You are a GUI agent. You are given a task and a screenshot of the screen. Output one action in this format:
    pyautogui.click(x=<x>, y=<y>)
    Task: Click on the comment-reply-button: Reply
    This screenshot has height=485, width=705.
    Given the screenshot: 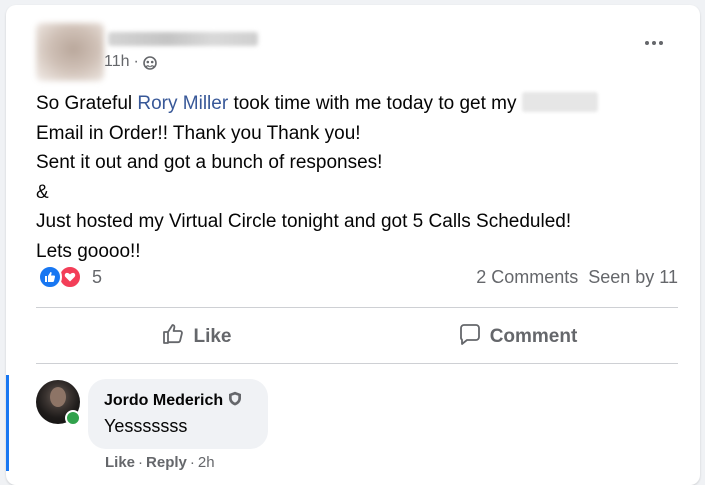 What is the action you would take?
    pyautogui.click(x=166, y=462)
    